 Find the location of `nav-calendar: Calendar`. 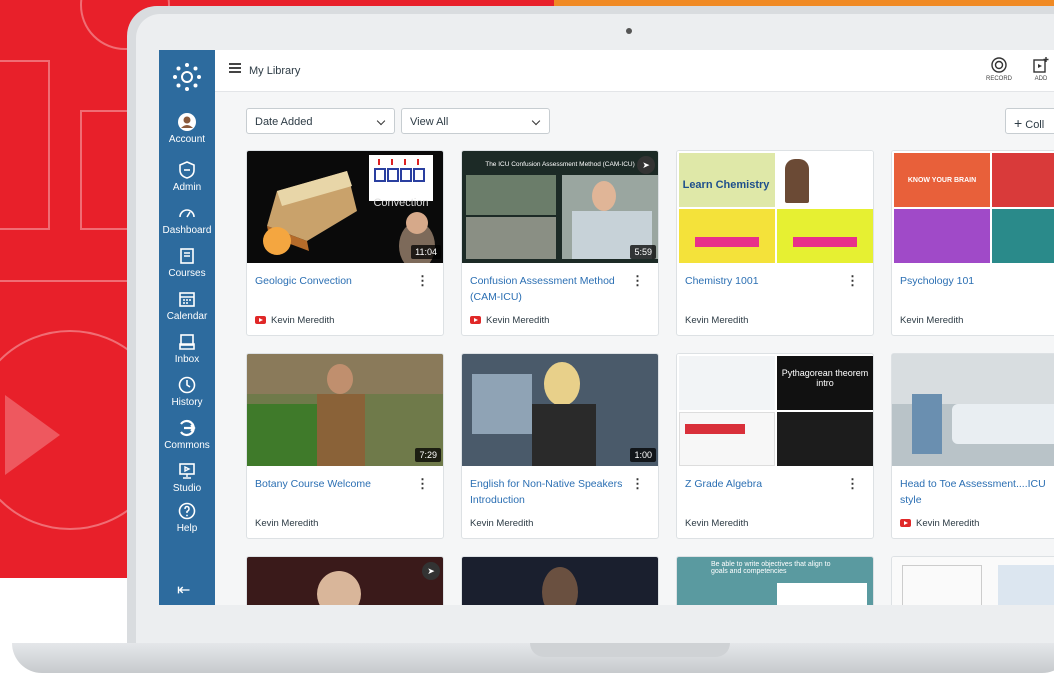

nav-calendar: Calendar is located at coordinates (187, 305).